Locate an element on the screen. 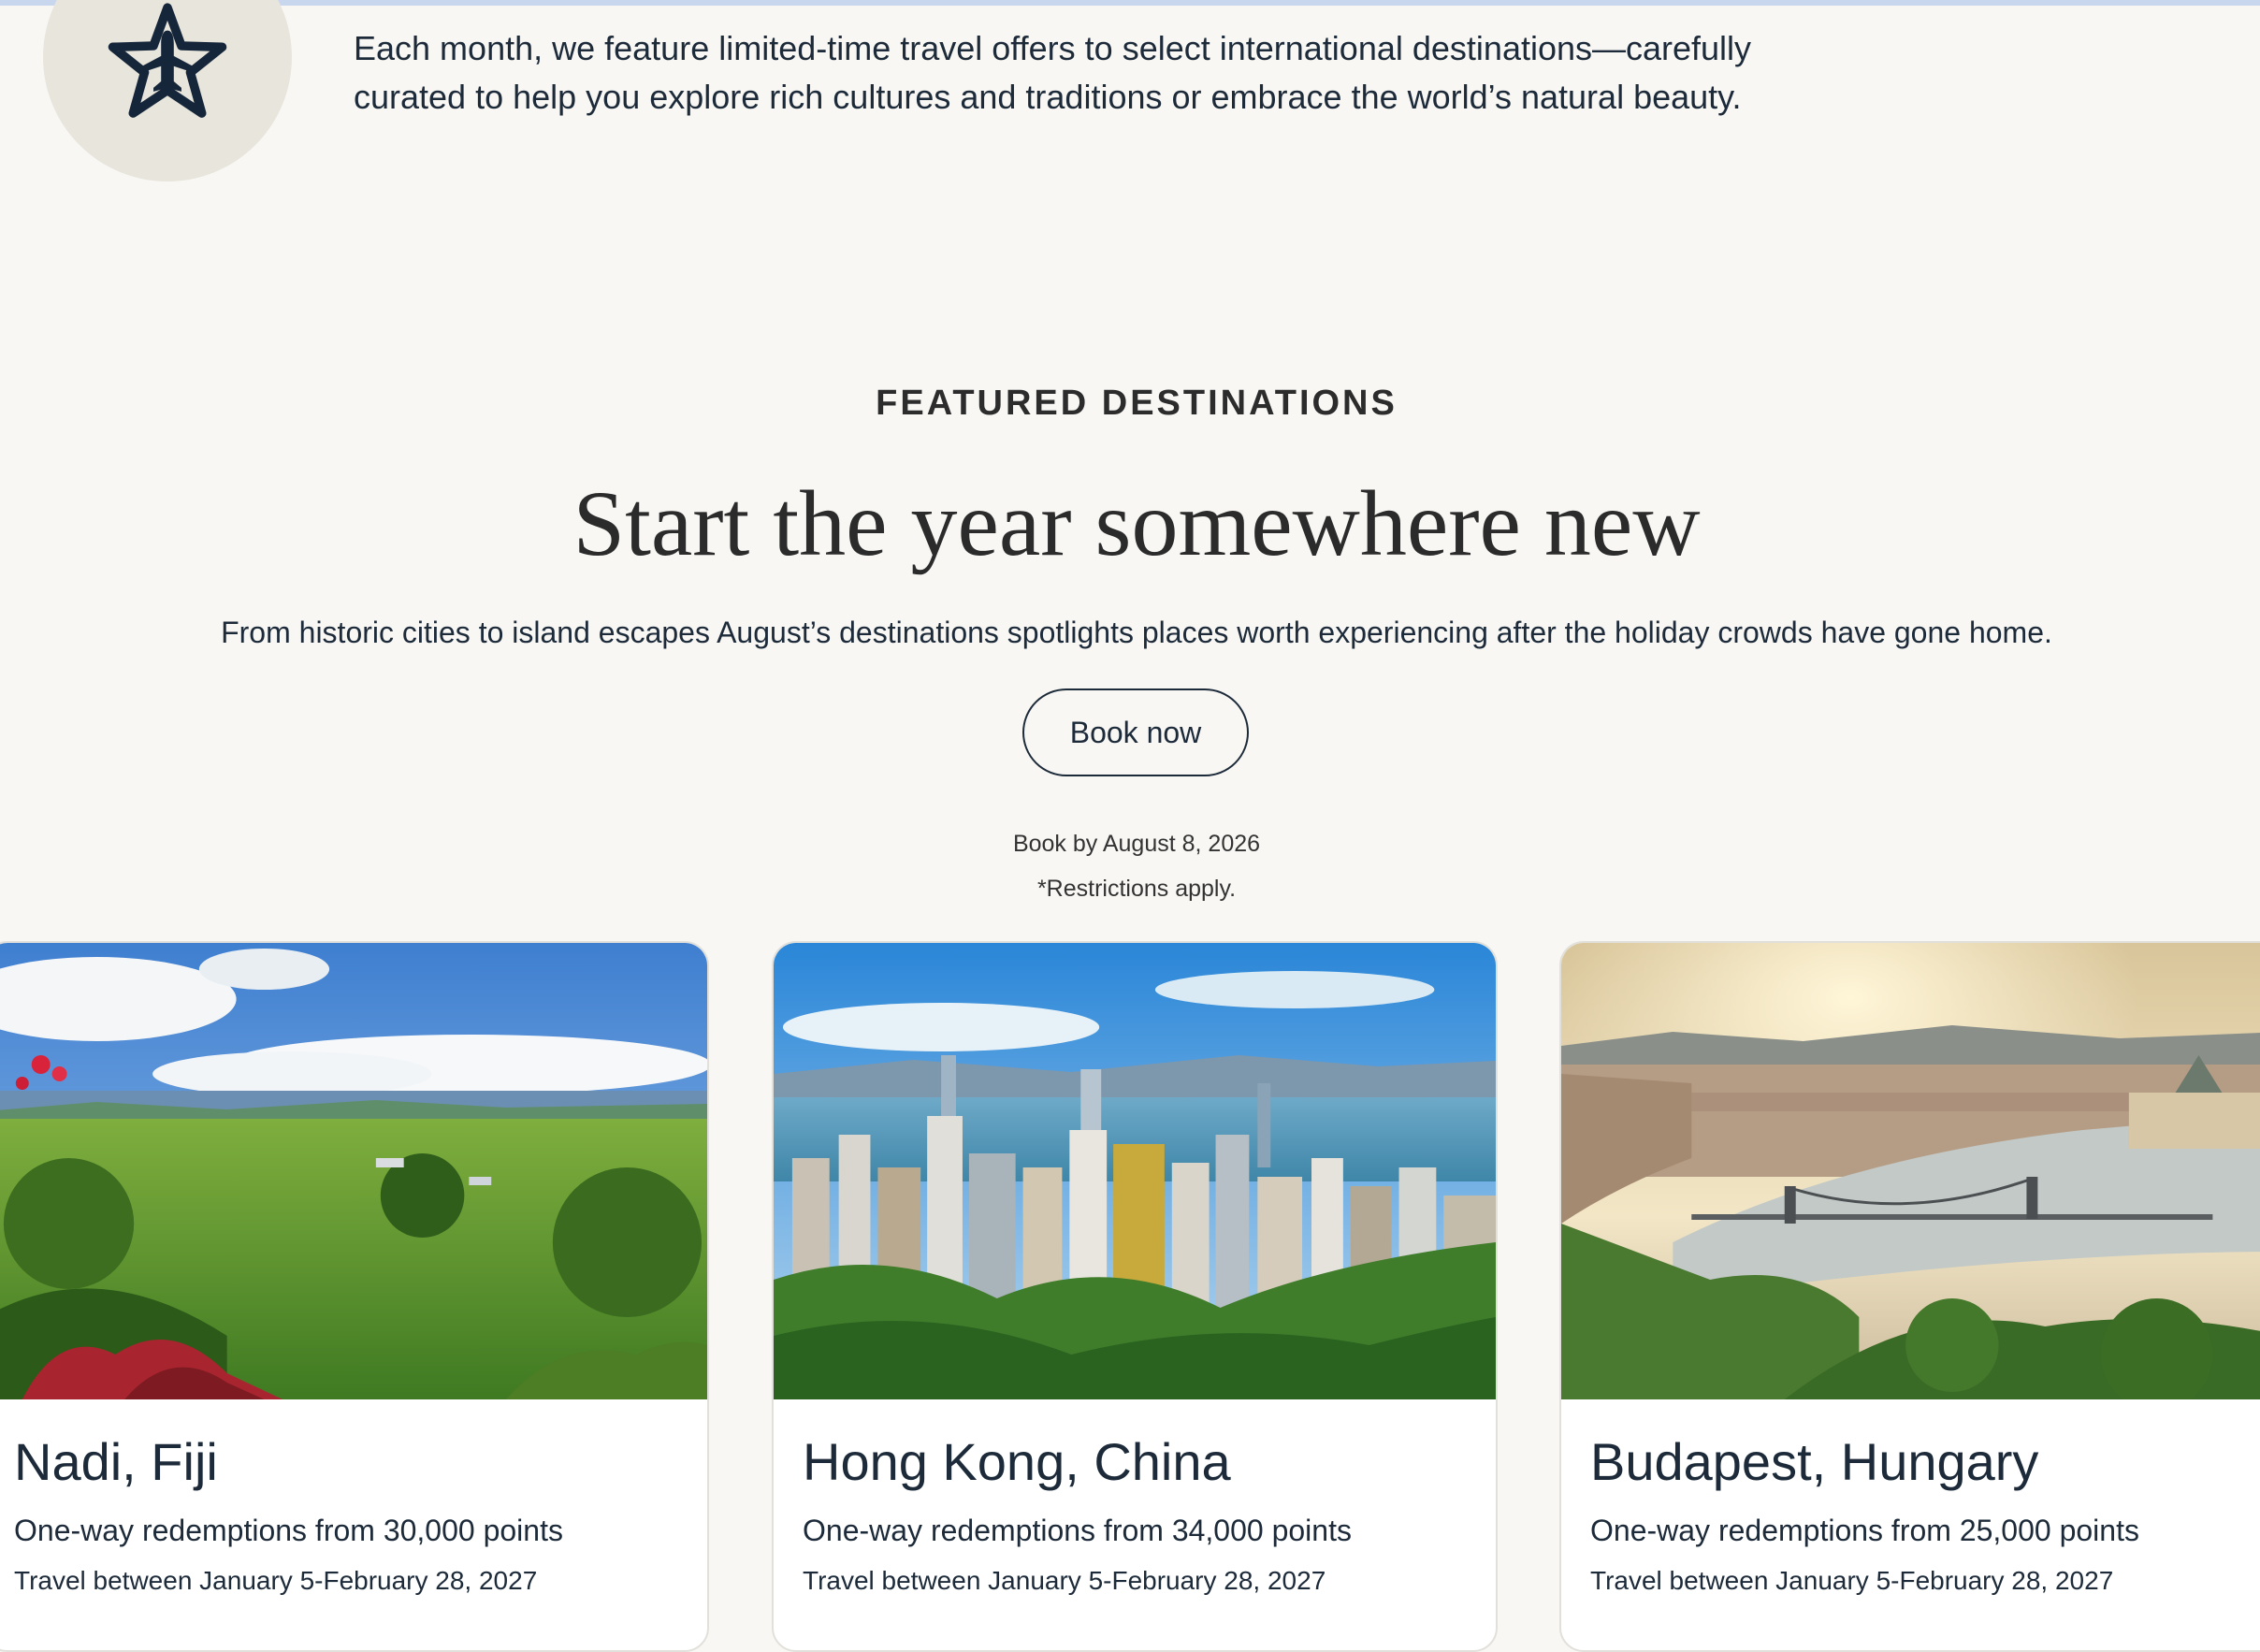  booking-deadline: Book by August 8, 2026 is located at coordinates (1136, 844).